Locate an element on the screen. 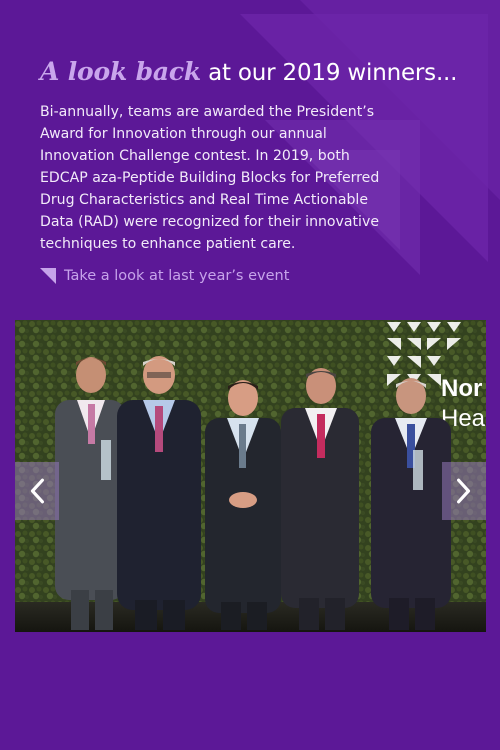 Image resolution: width=500 pixels, height=750 pixels. chevron-left-icon is located at coordinates (37, 491).